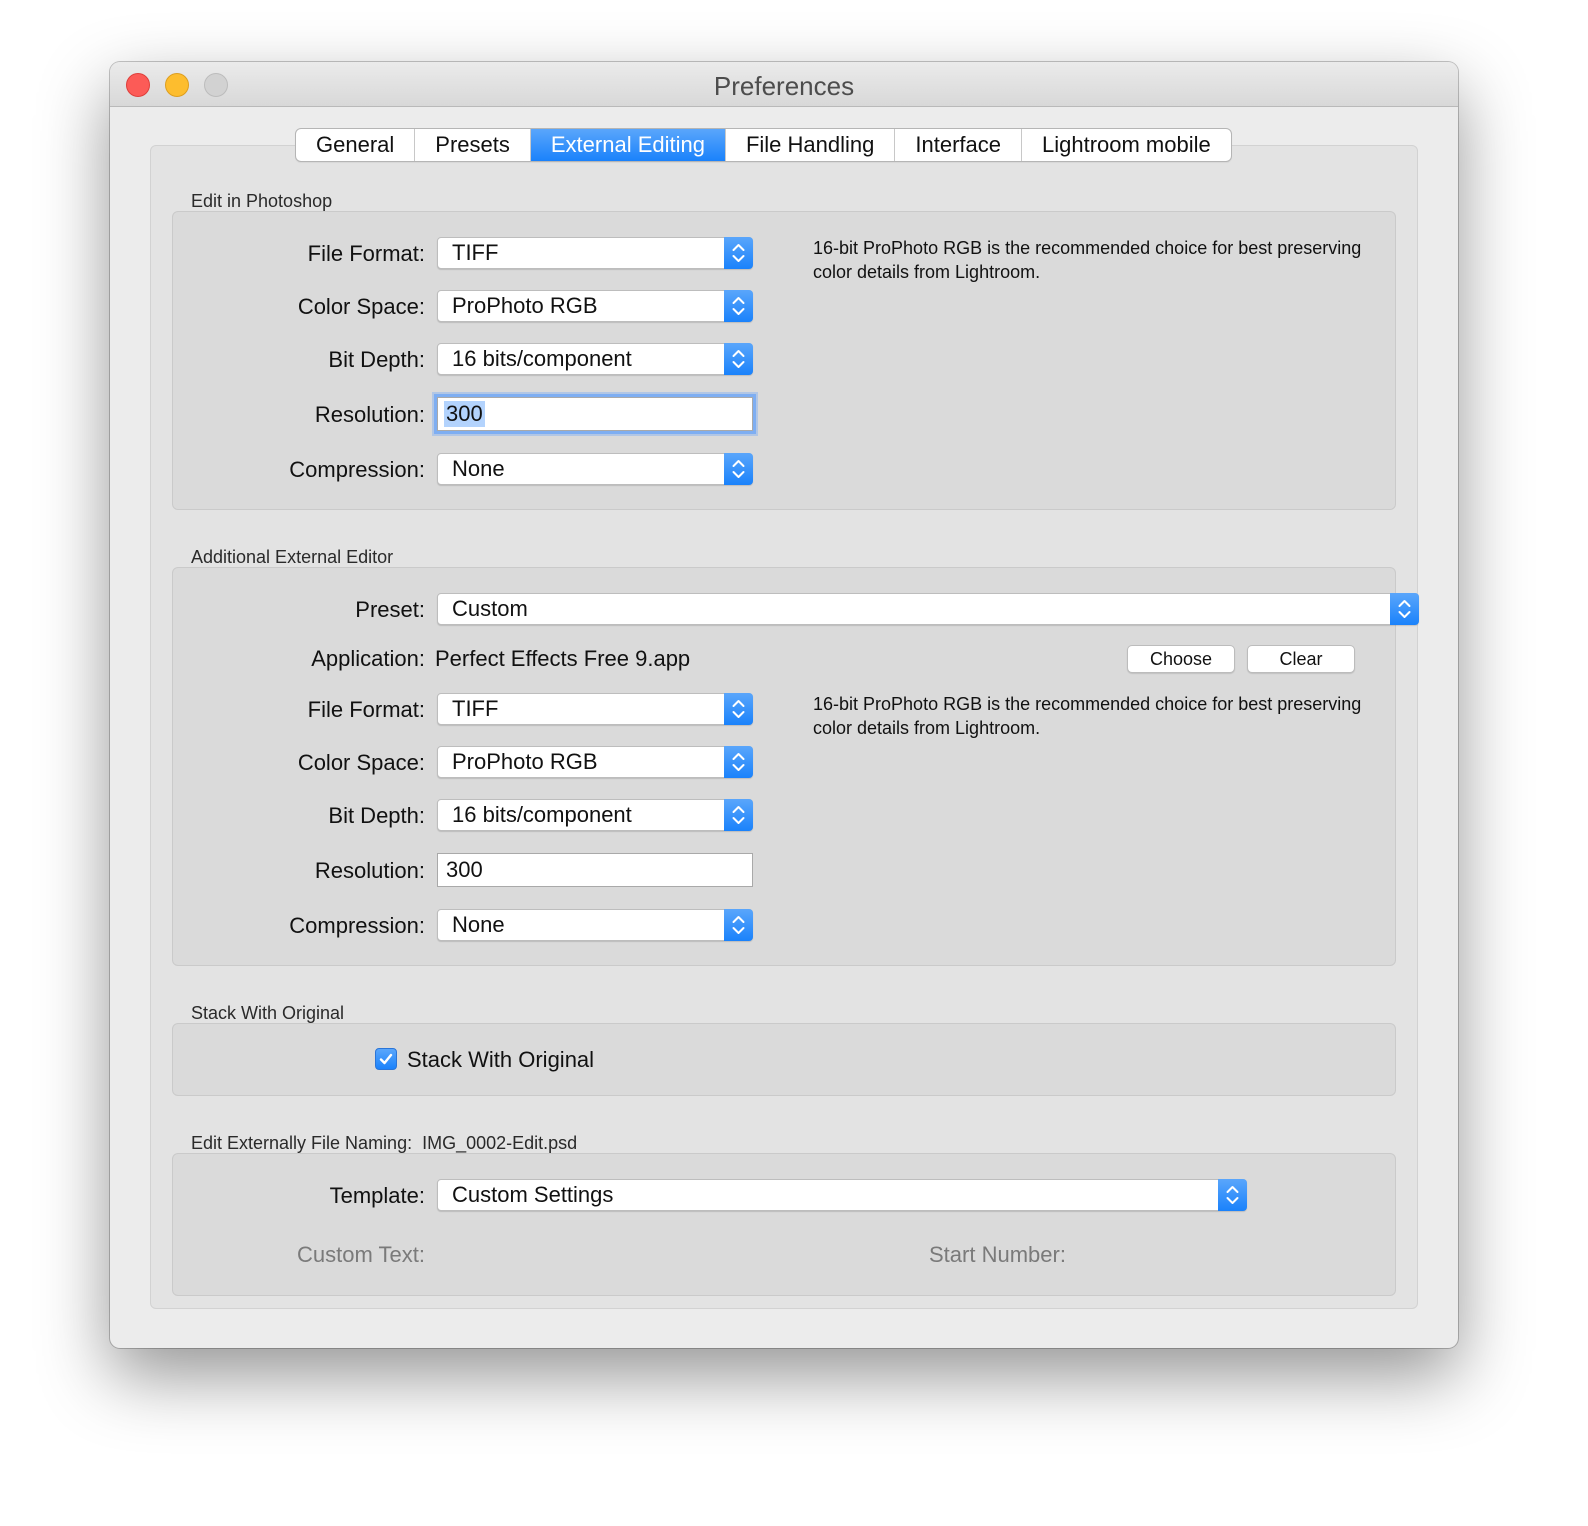 This screenshot has height=1526, width=1588. What do you see at coordinates (357, 925) in the screenshot?
I see `ext-compression-label: Compression:` at bounding box center [357, 925].